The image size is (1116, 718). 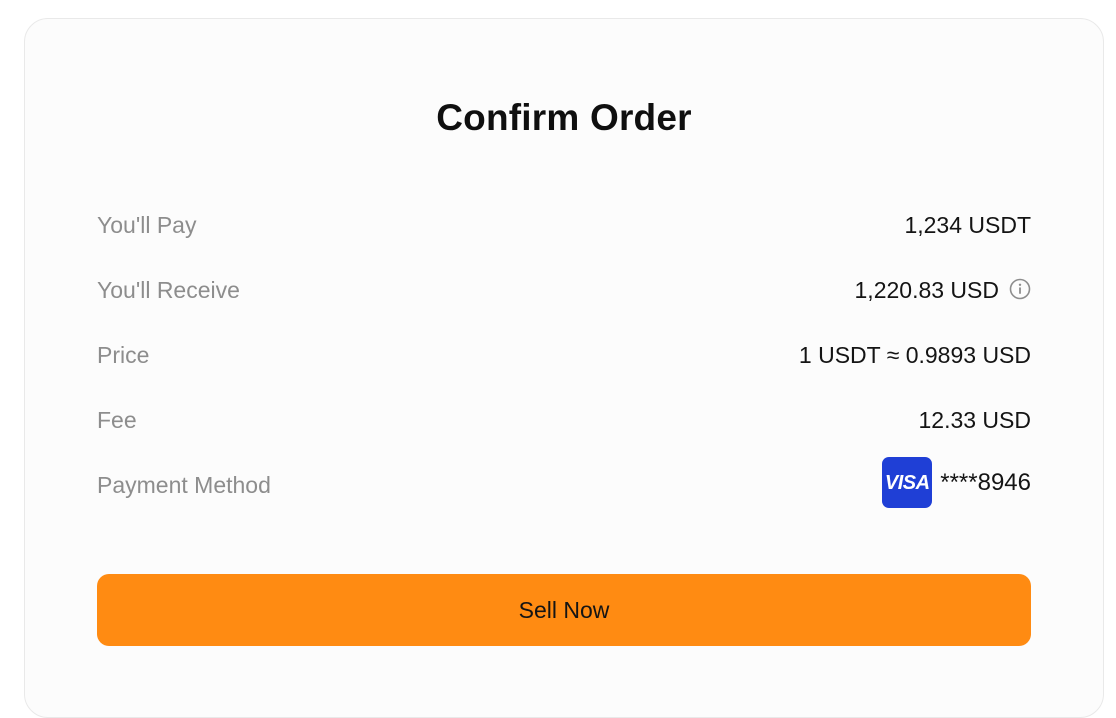 What do you see at coordinates (147, 225) in the screenshot?
I see `pay-label: You'll Pay` at bounding box center [147, 225].